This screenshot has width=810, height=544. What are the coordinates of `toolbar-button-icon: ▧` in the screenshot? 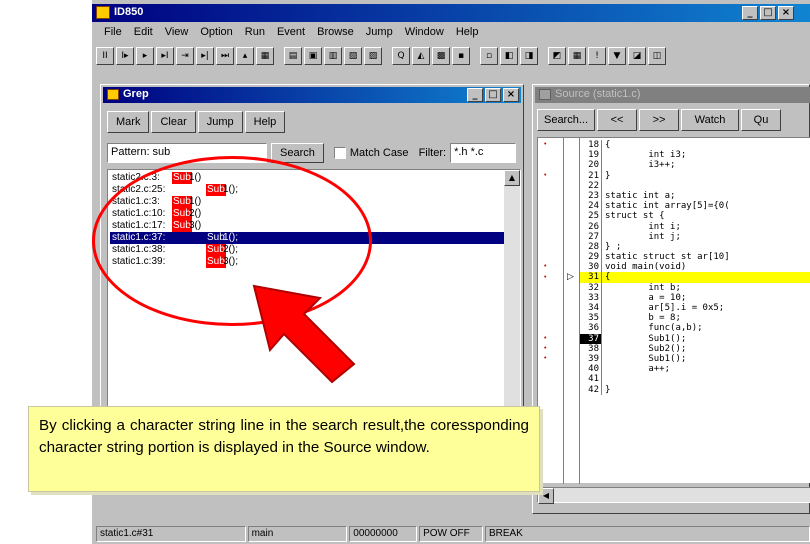 It's located at (353, 56).